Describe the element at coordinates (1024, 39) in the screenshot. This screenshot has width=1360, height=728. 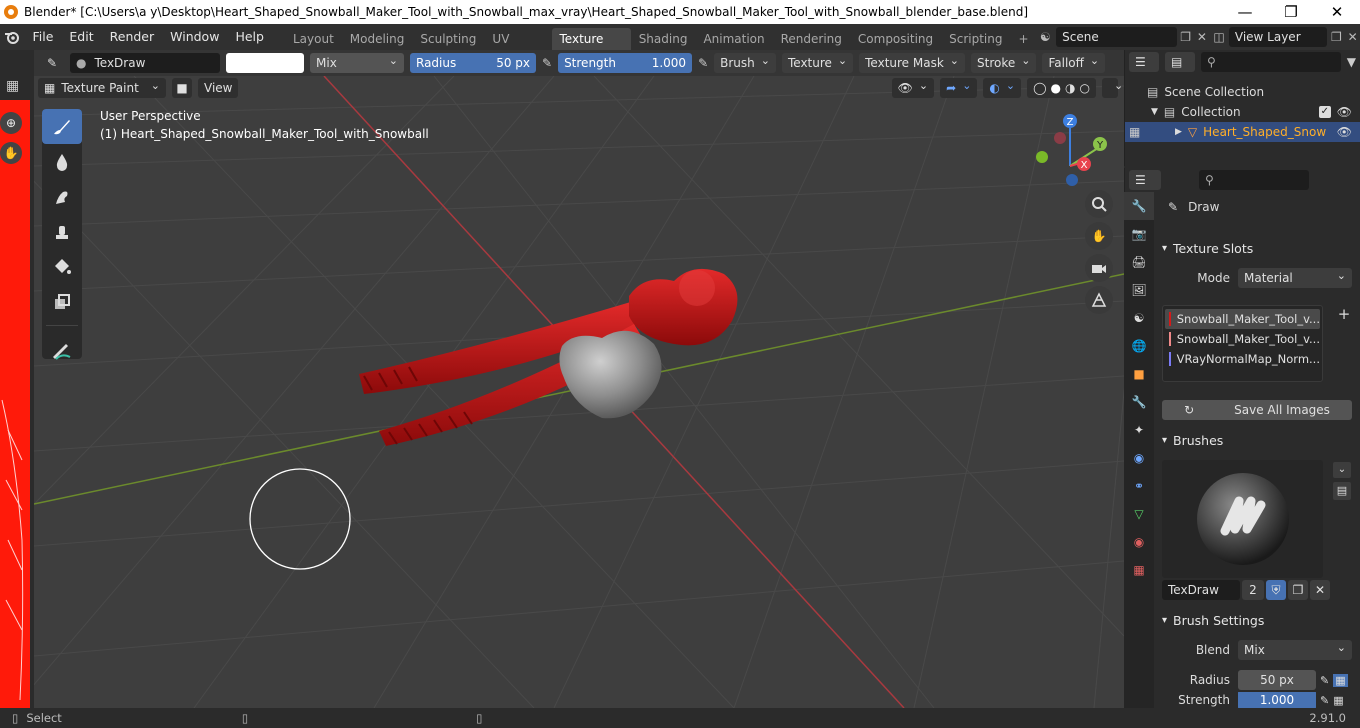
I see `add-workspace-button: +` at that location.